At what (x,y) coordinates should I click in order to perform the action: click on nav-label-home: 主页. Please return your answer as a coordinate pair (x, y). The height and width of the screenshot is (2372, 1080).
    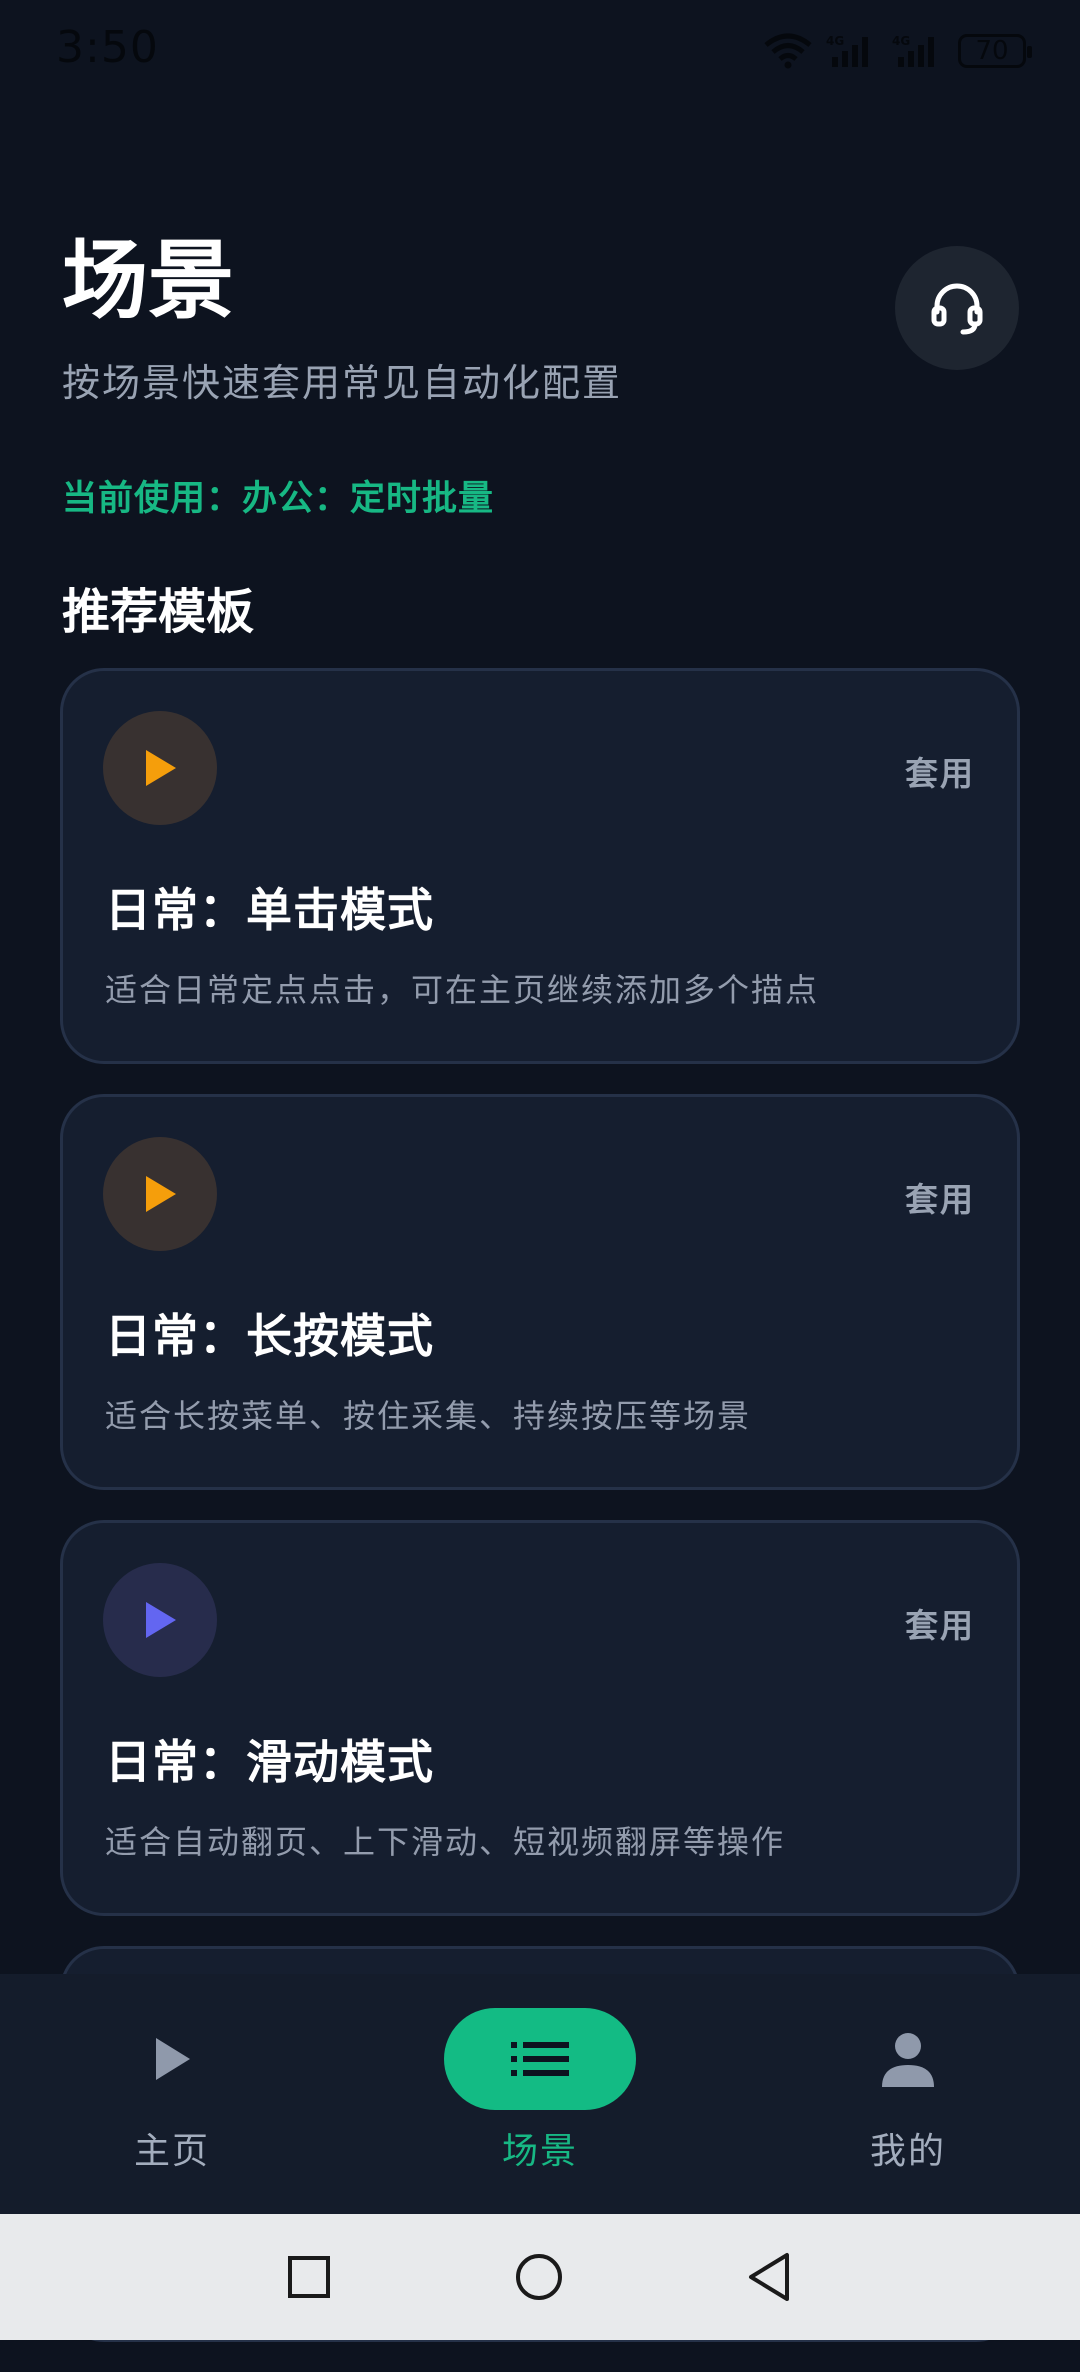
    Looking at the image, I should click on (171, 2151).